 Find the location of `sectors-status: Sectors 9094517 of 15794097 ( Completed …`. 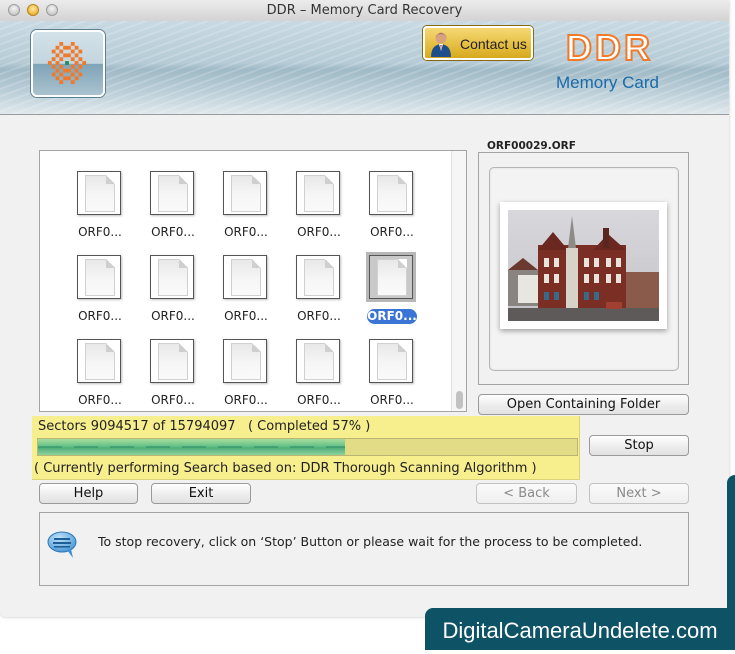

sectors-status: Sectors 9094517 of 15794097 ( Completed … is located at coordinates (204, 426).